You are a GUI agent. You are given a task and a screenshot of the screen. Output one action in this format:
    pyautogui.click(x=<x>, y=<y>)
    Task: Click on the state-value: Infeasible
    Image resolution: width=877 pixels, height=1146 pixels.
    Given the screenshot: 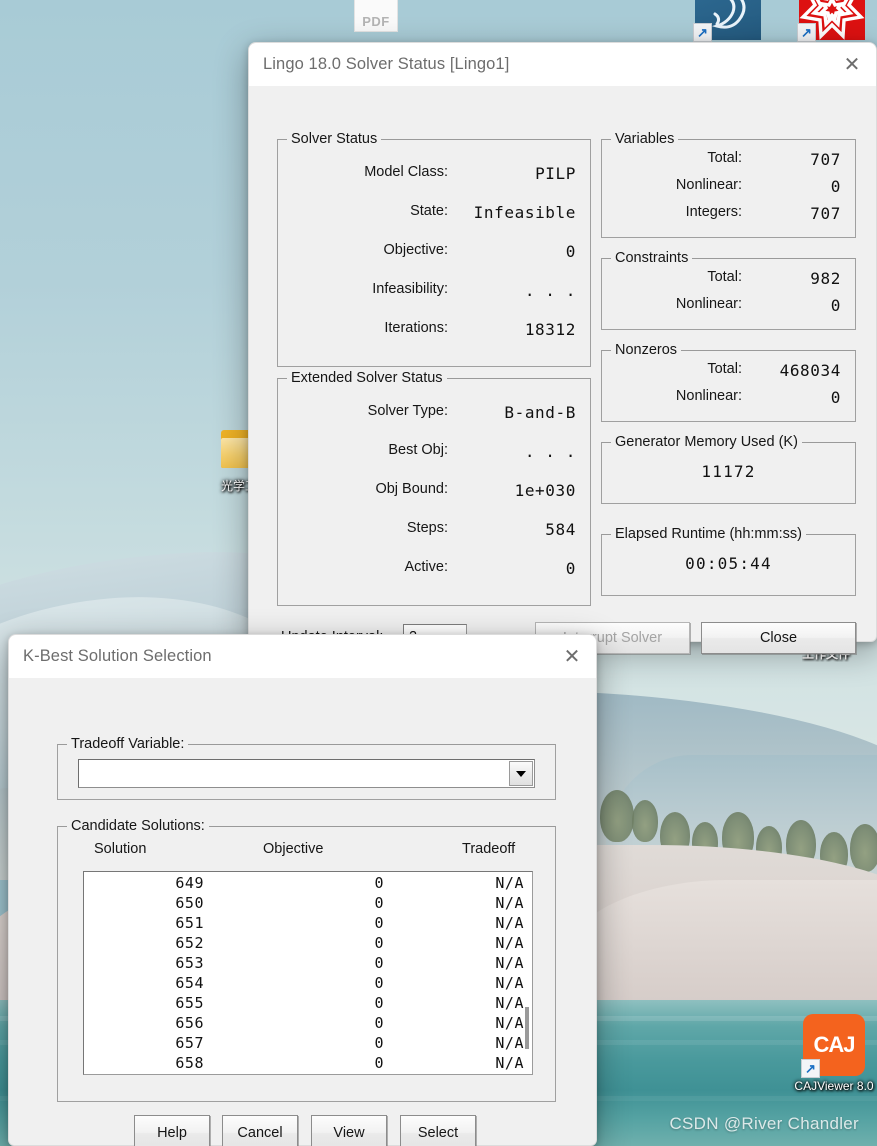 What is the action you would take?
    pyautogui.click(x=524, y=212)
    